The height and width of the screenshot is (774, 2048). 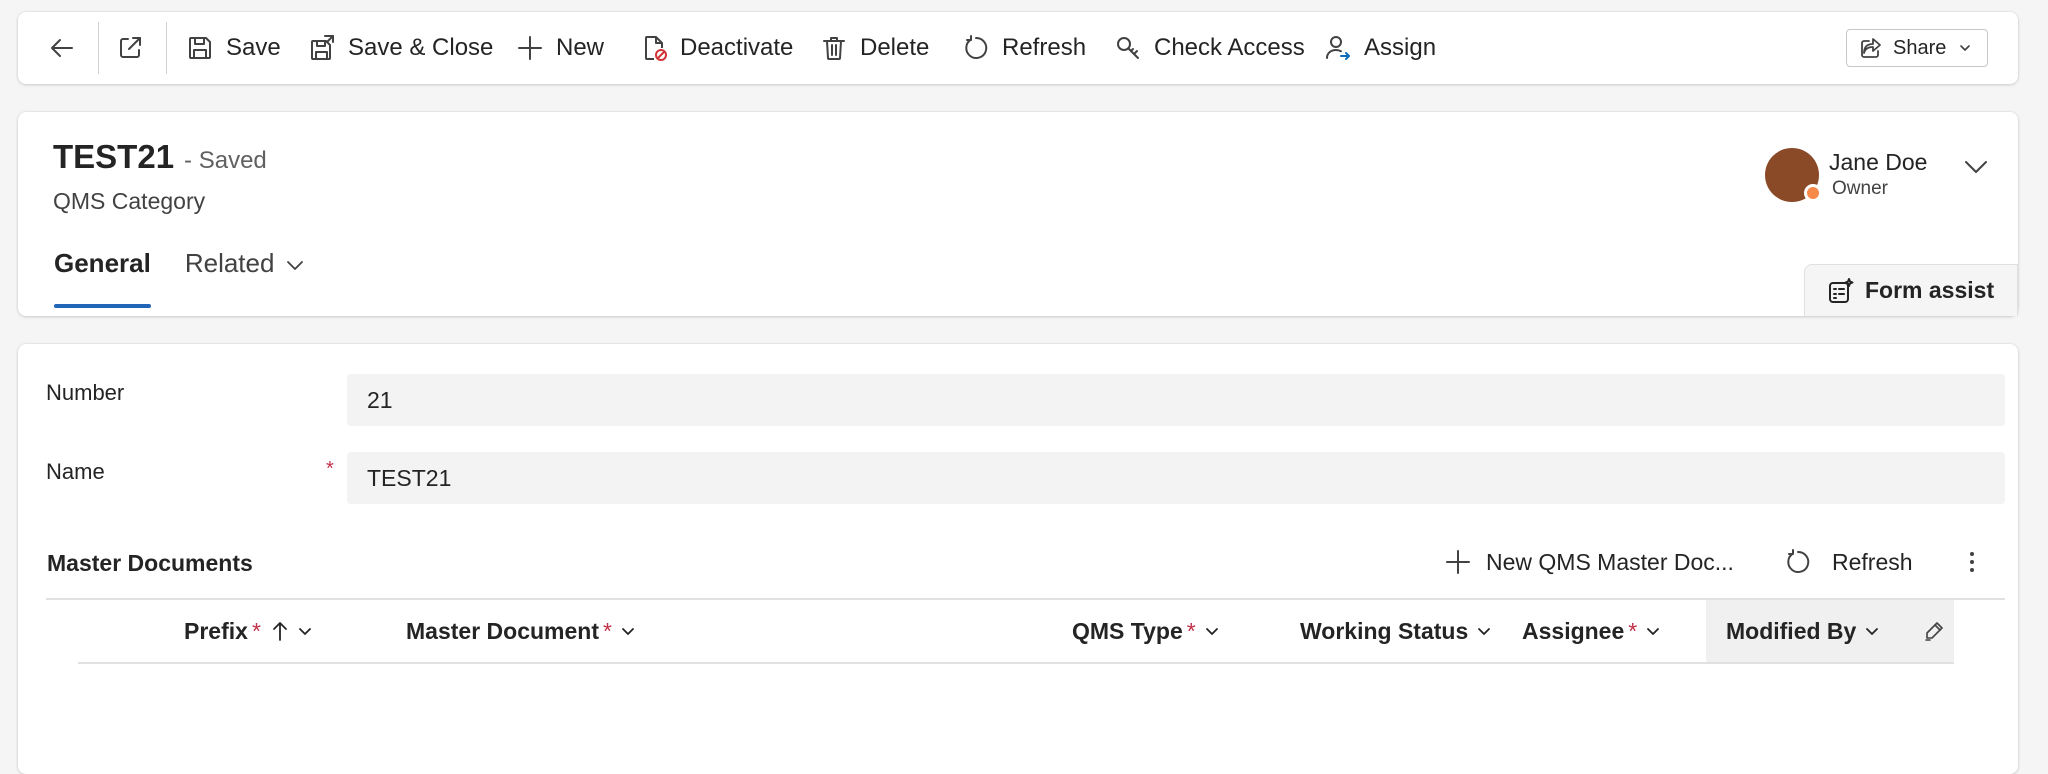 I want to click on open-in-new-window-button, so click(x=130, y=48).